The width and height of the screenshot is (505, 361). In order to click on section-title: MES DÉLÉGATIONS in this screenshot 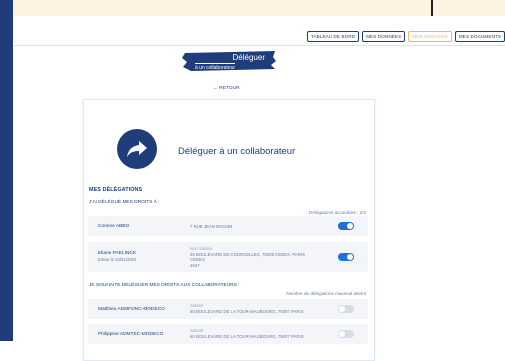, I will do `click(116, 190)`.